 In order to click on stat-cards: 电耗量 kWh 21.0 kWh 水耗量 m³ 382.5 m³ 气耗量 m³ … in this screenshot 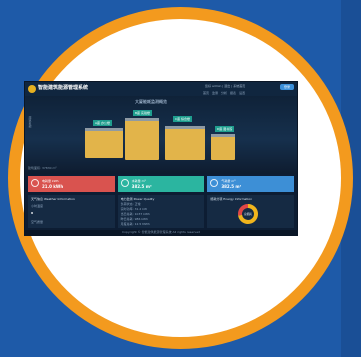, I will do `click(161, 184)`.